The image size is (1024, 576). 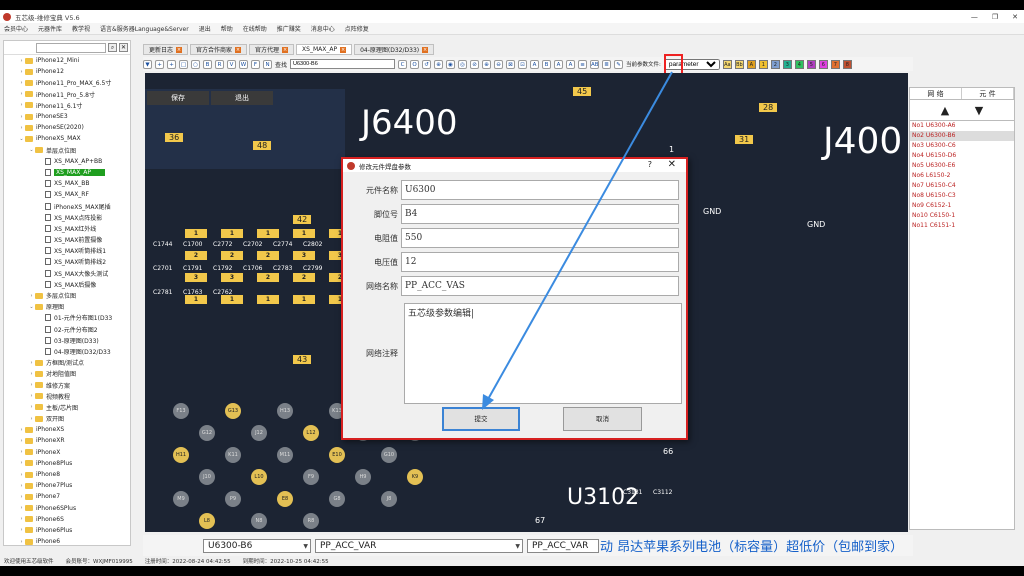 What do you see at coordinates (67, 362) in the screenshot?
I see `tree-item: › 方框图/测试点` at bounding box center [67, 362].